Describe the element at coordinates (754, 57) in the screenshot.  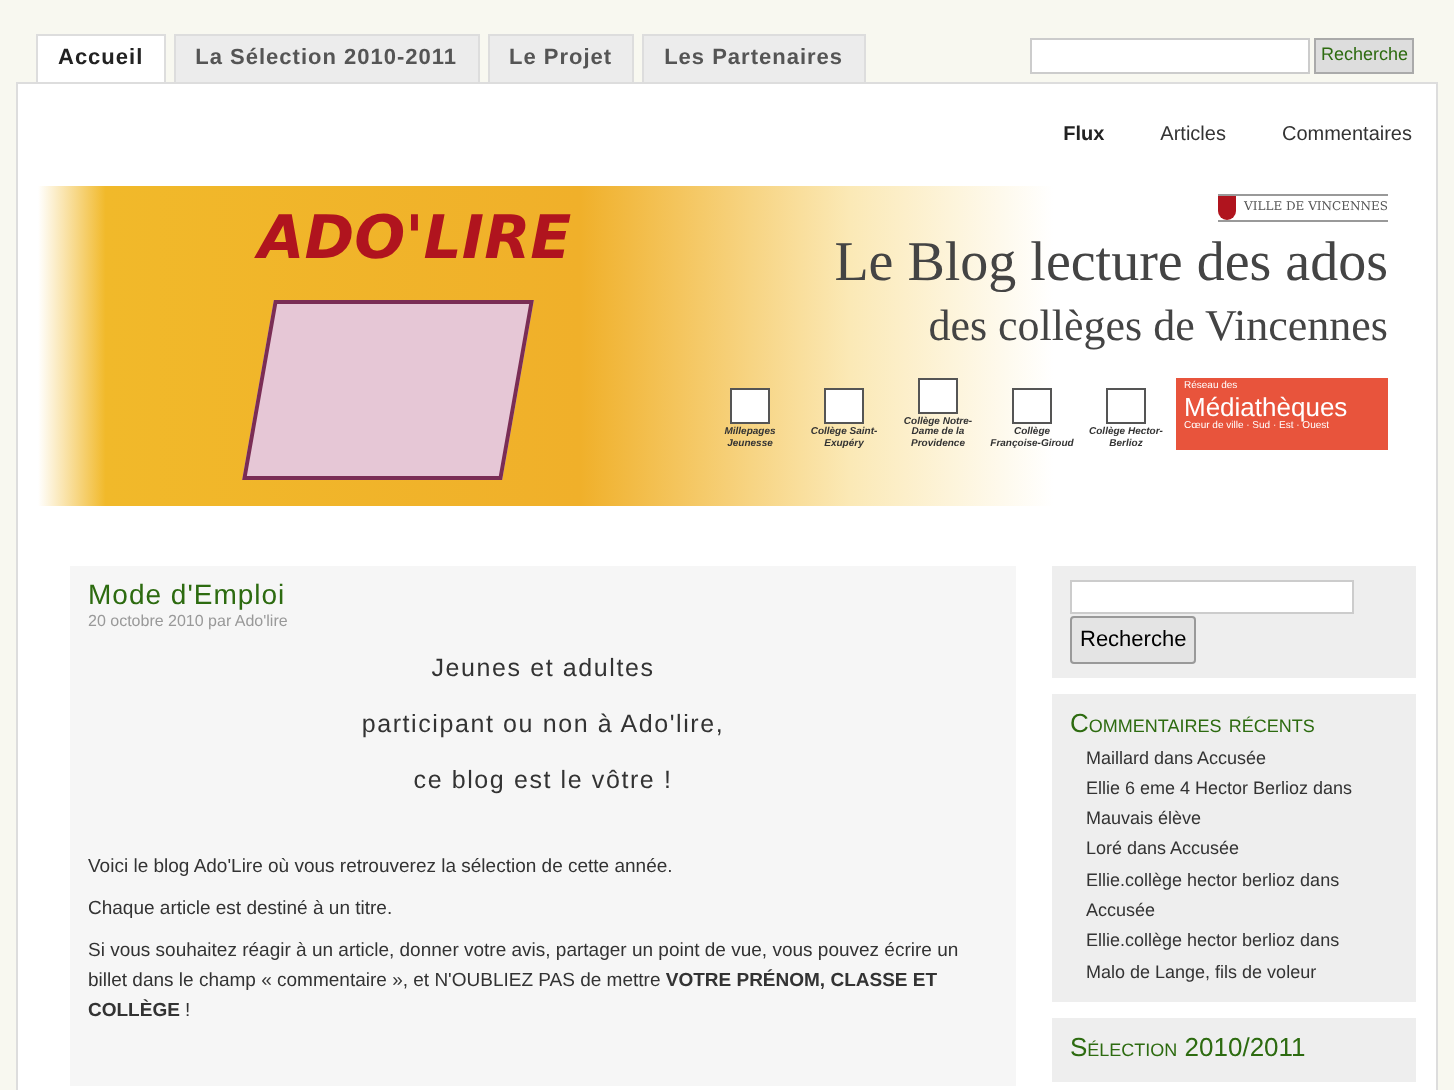
I see `nav-tab: Les Partenaires` at that location.